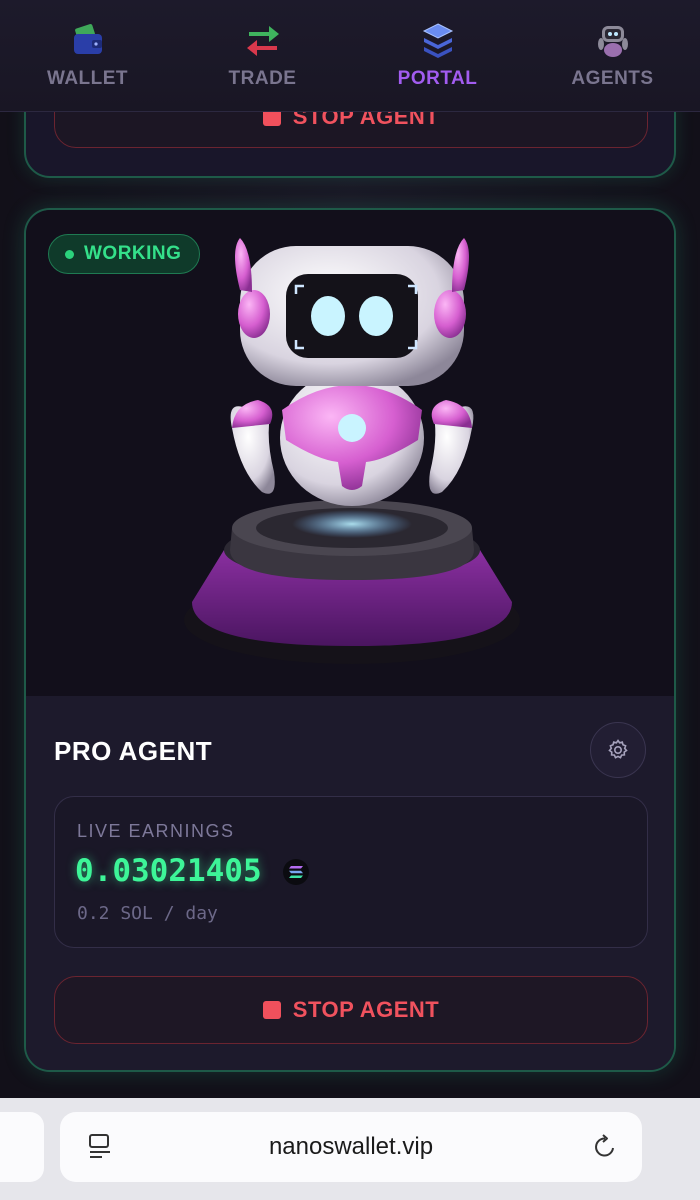 The image size is (700, 1200). Describe the element at coordinates (612, 41) in the screenshot. I see `robot-icon` at that location.